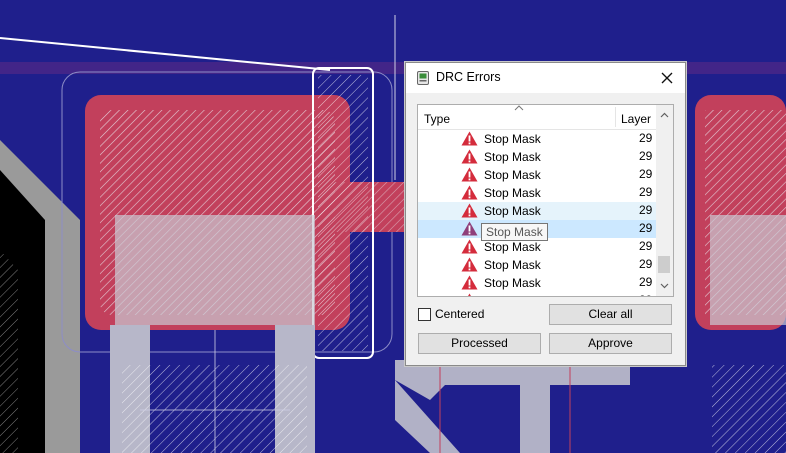 This screenshot has height=453, width=786. Describe the element at coordinates (514, 232) in the screenshot. I see `tooltip: Stop Mask` at that location.